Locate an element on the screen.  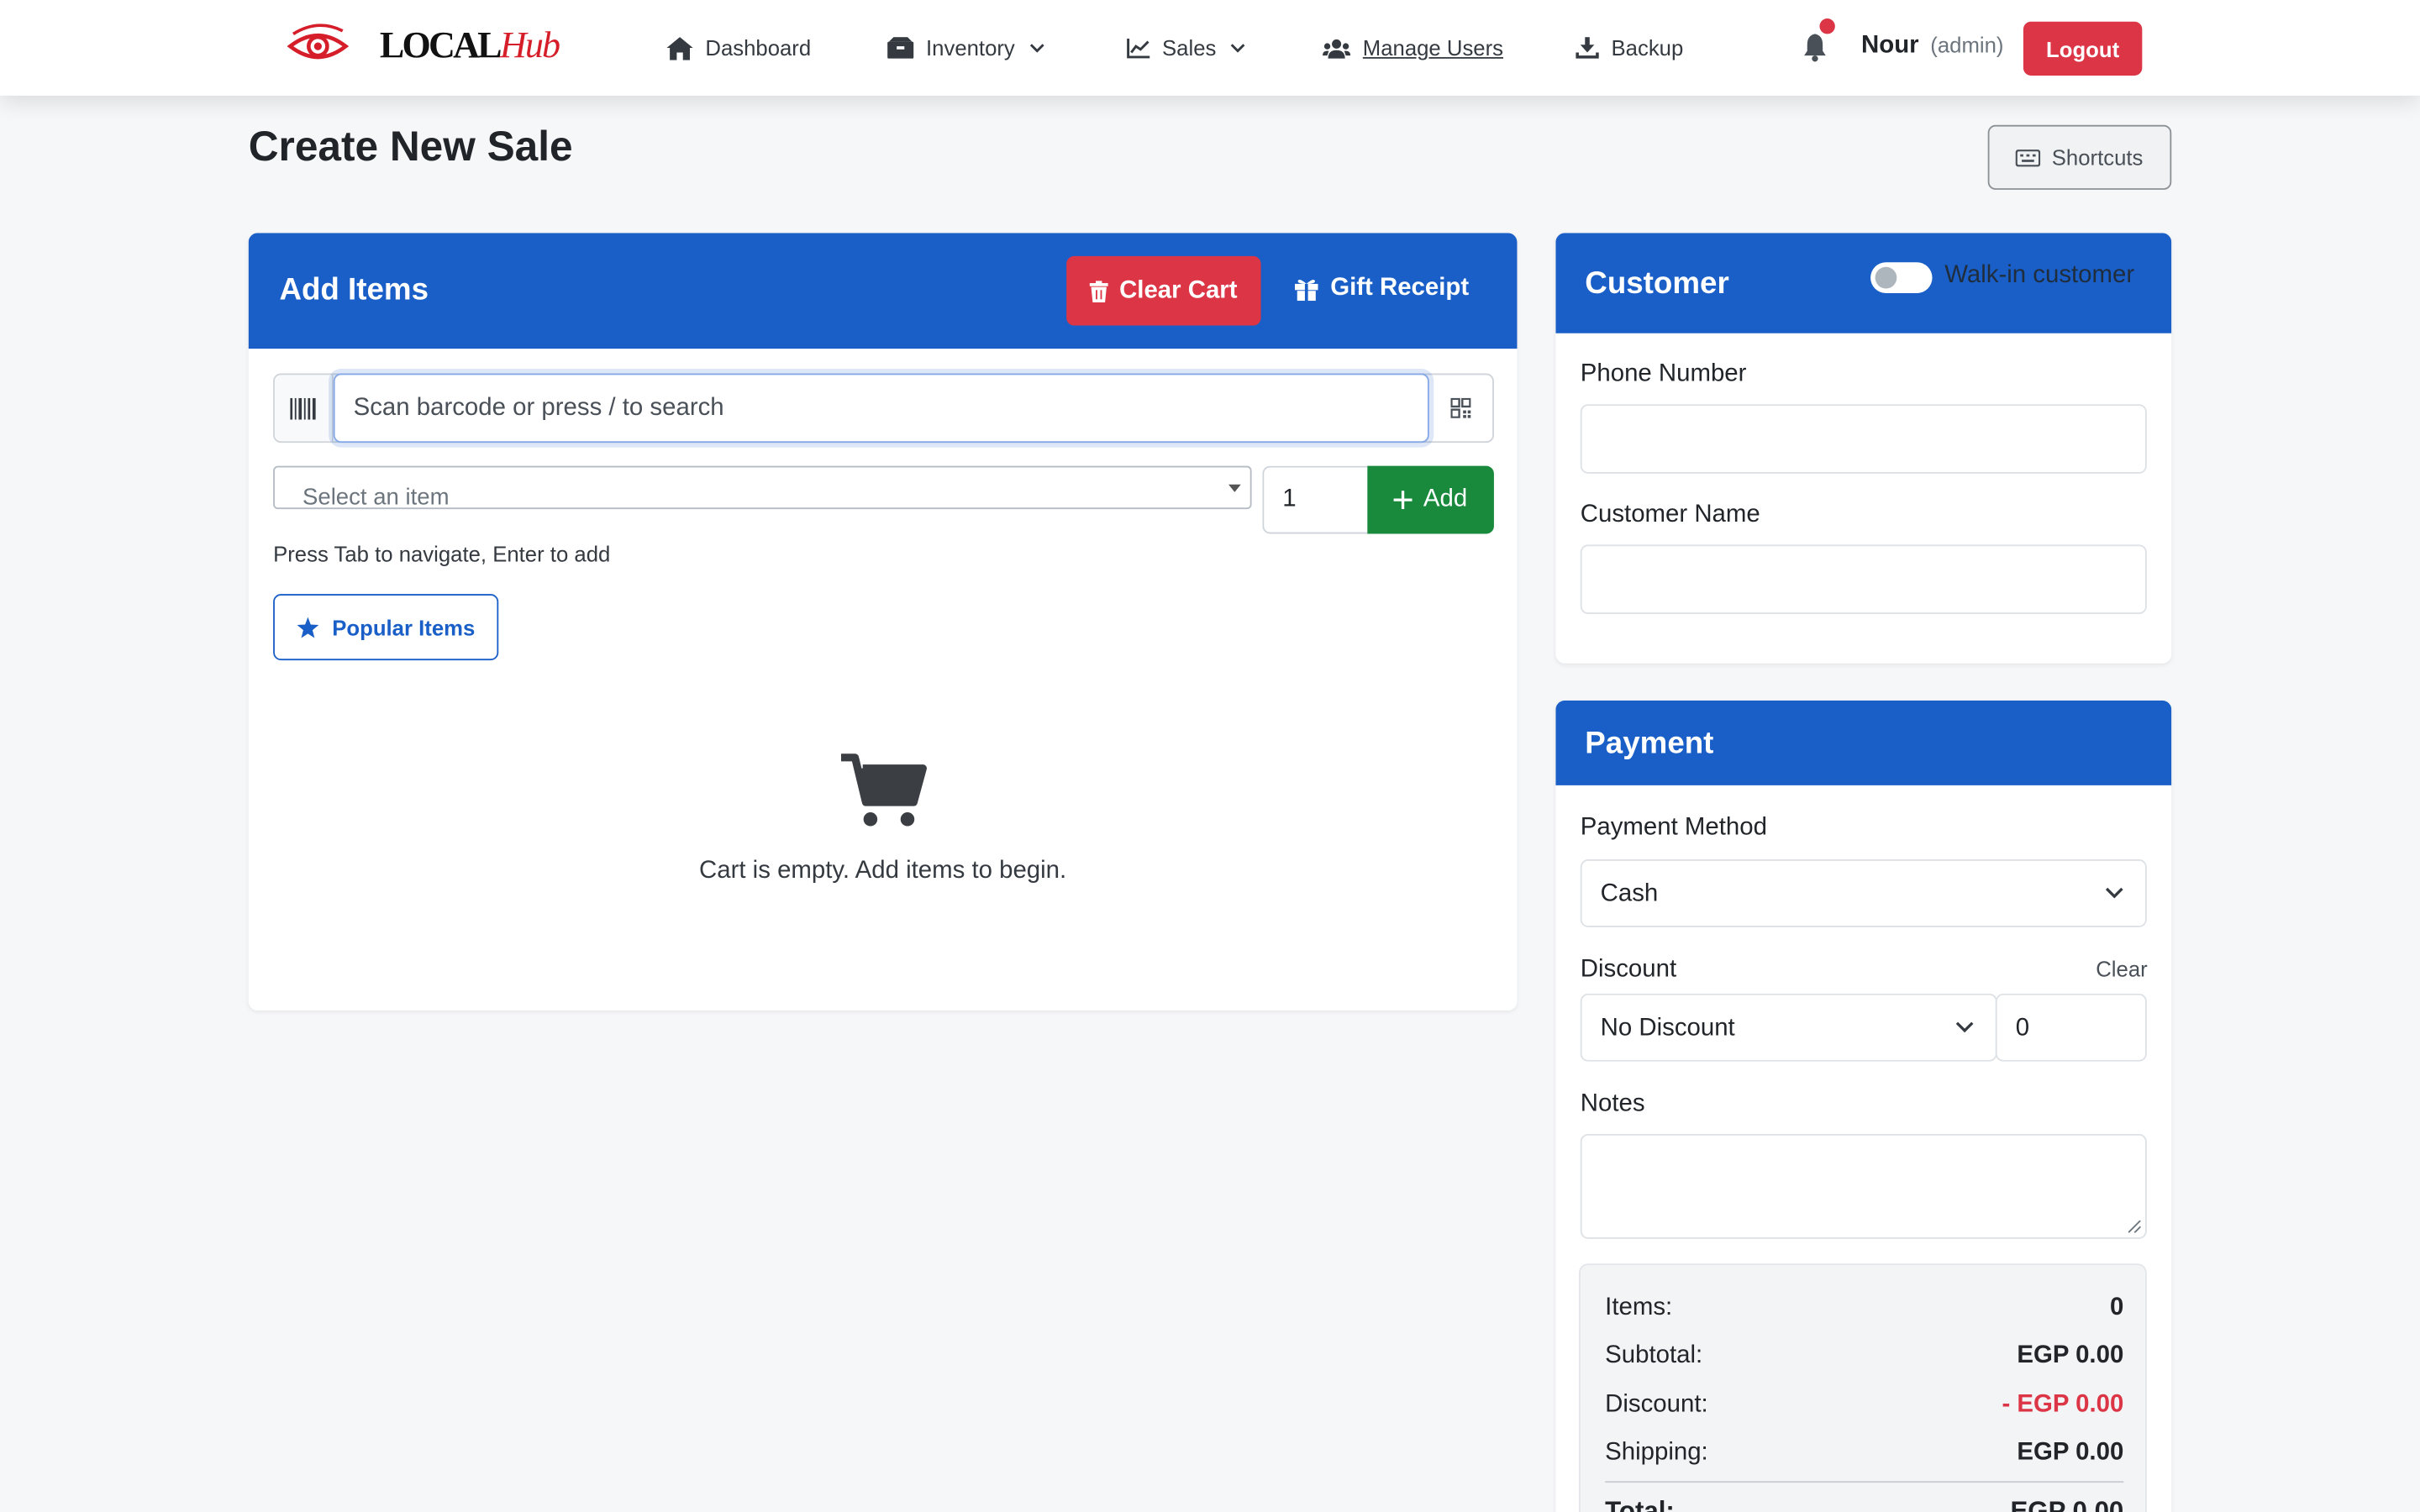
summary-subtotal-row: Subtotal: EGP 0.00 is located at coordinates (1864, 1356).